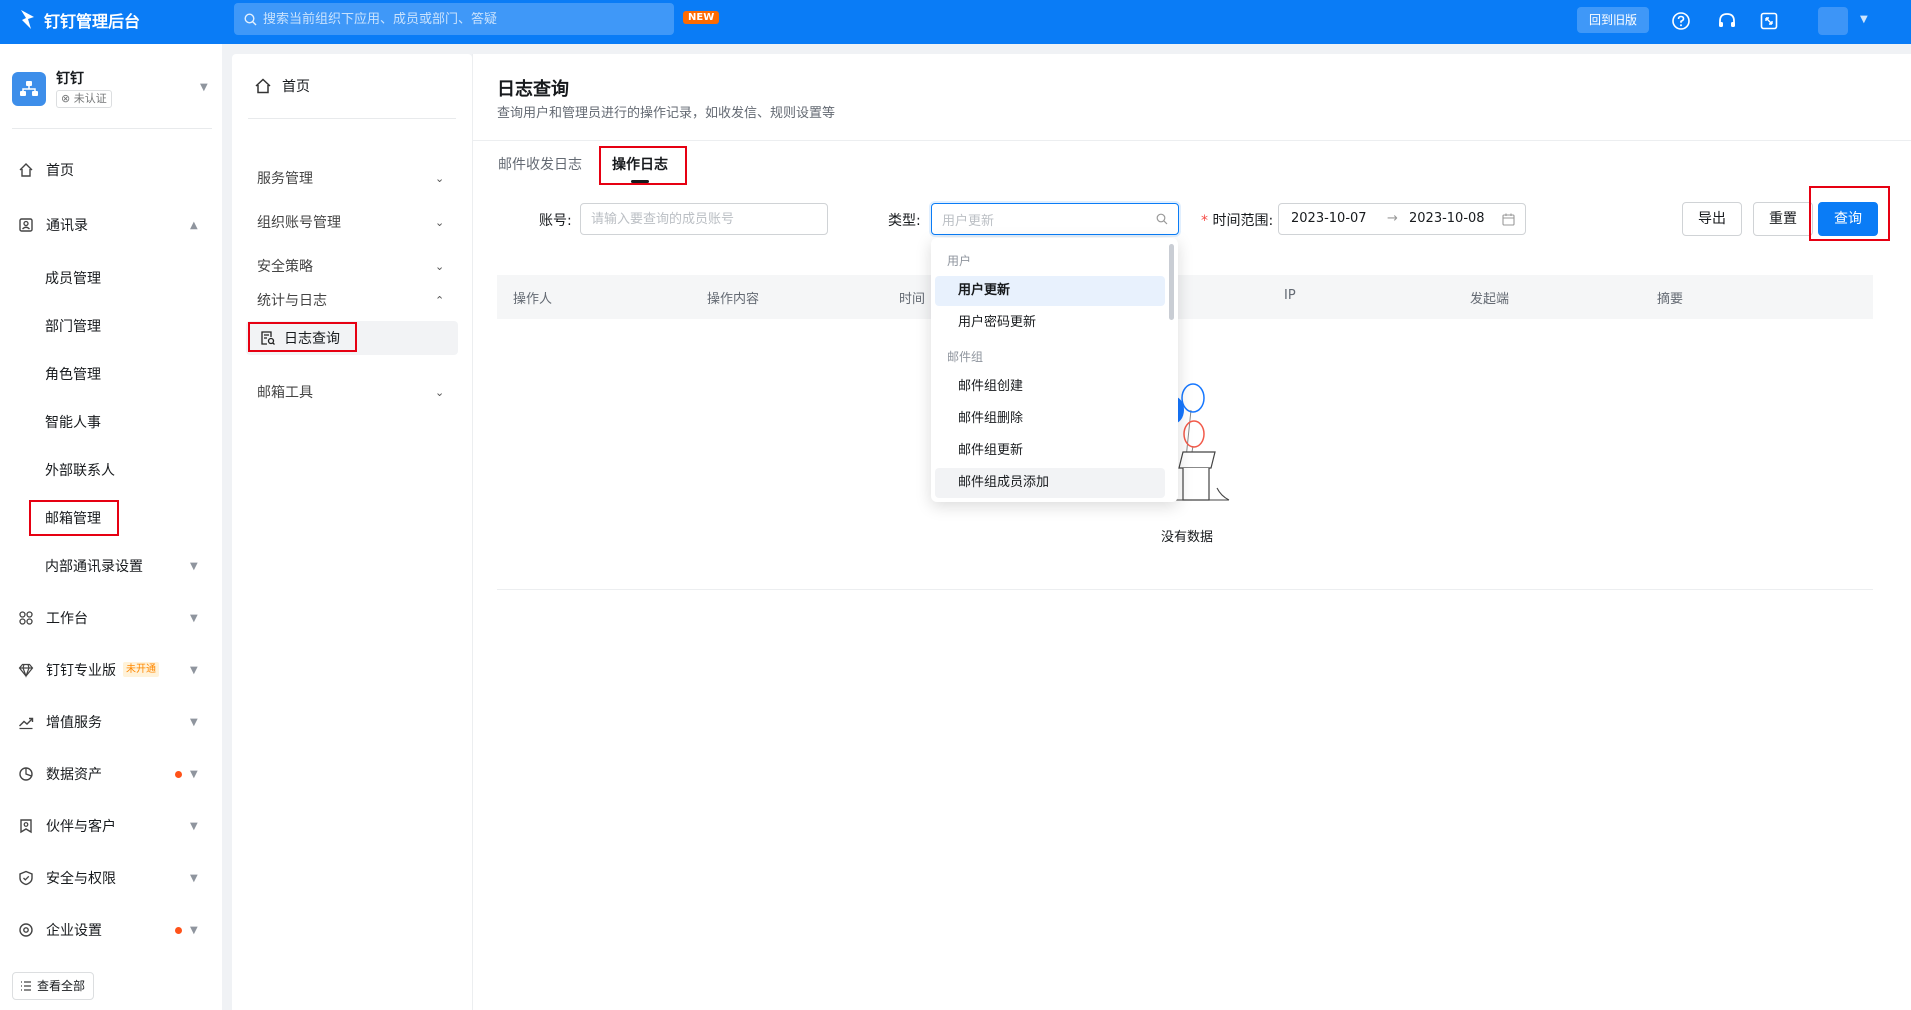 The image size is (1911, 1010). I want to click on sidebar-item-label: 通讯录, so click(67, 226).